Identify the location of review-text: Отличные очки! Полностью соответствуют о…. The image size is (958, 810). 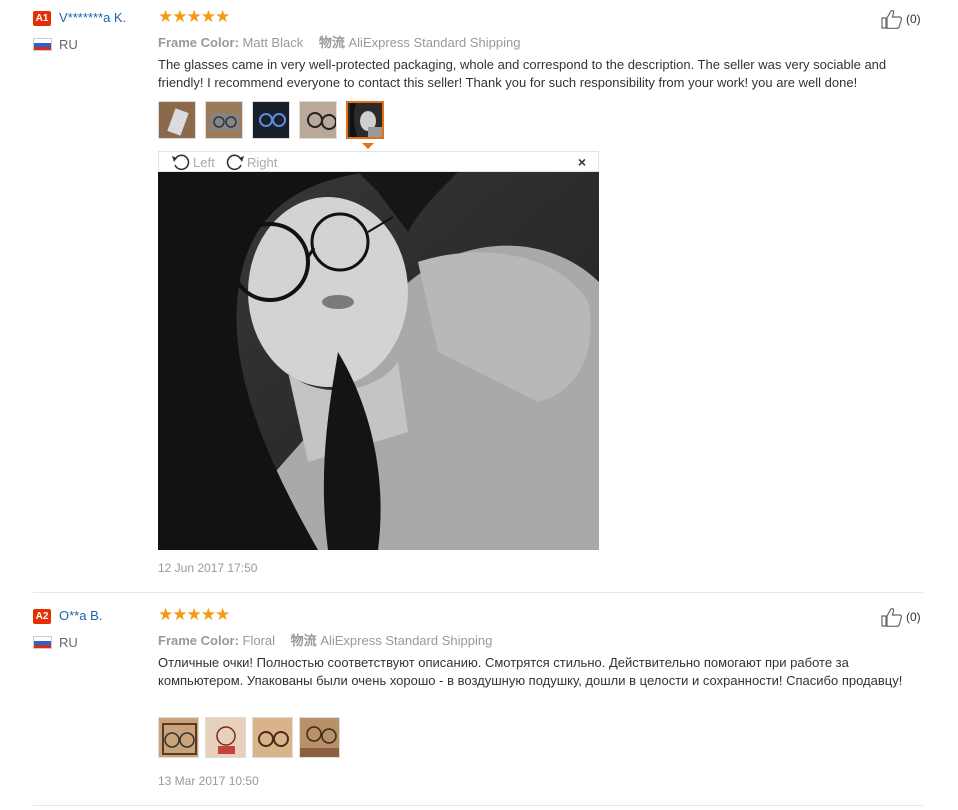
(530, 671).